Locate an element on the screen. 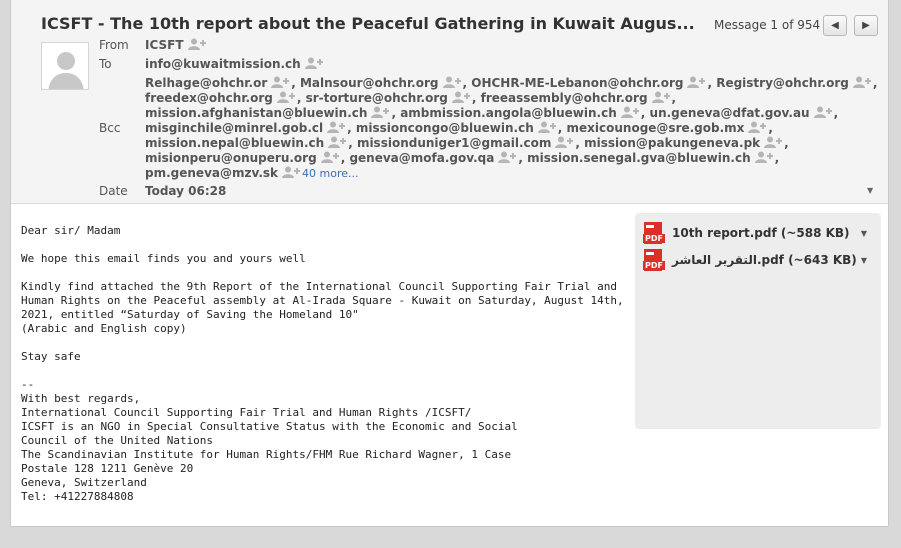  recipient-address: ambmission.angola@bluewin.ch is located at coordinates (508, 113).